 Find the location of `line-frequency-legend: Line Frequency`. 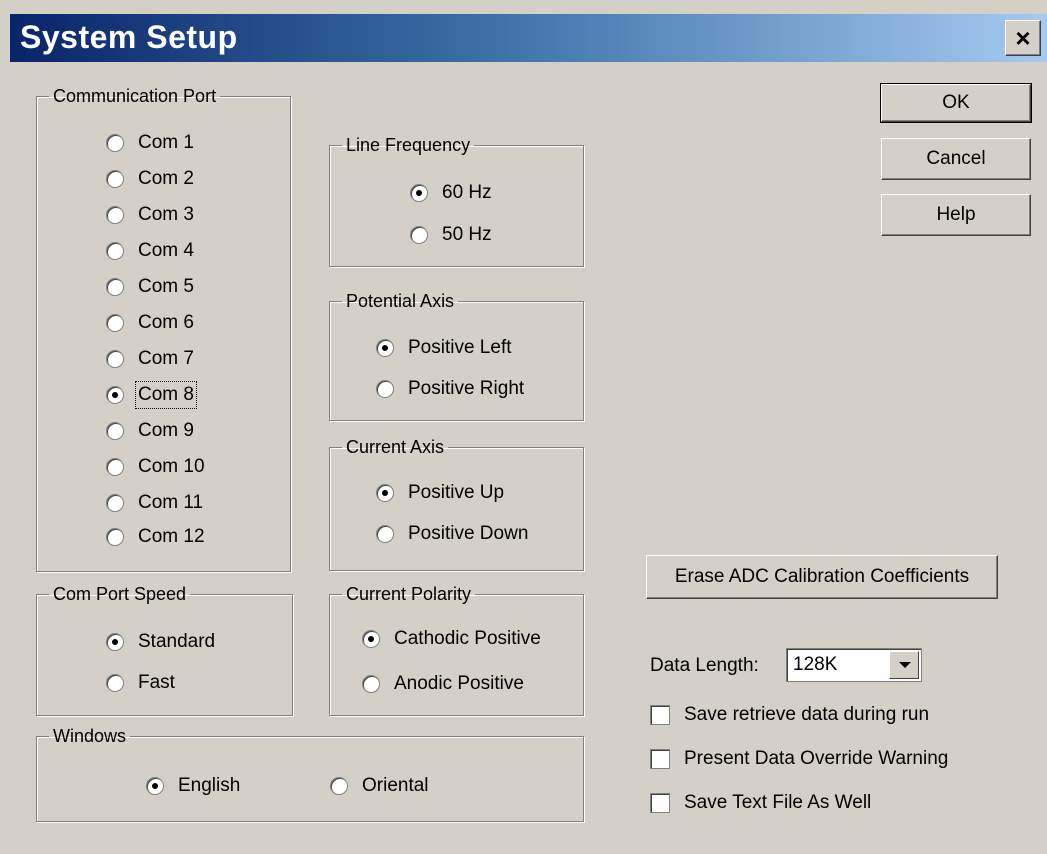

line-frequency-legend: Line Frequency is located at coordinates (408, 145).